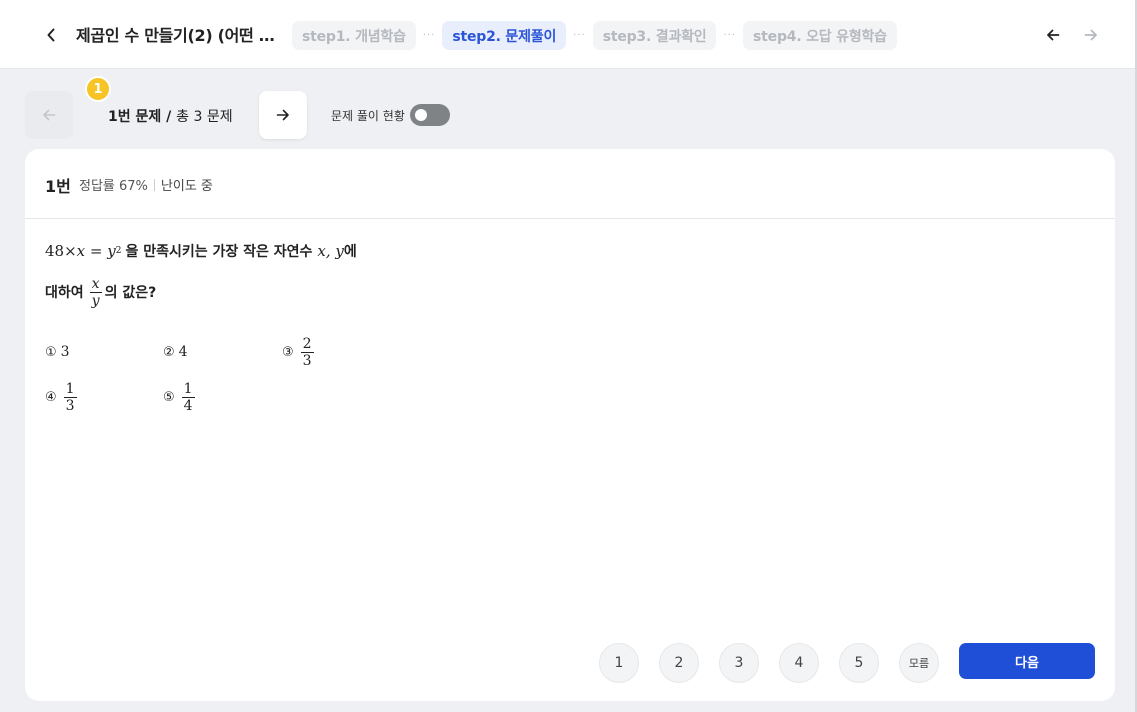 The height and width of the screenshot is (712, 1137). Describe the element at coordinates (188, 405) in the screenshot. I see `fraction-denominator: 4` at that location.